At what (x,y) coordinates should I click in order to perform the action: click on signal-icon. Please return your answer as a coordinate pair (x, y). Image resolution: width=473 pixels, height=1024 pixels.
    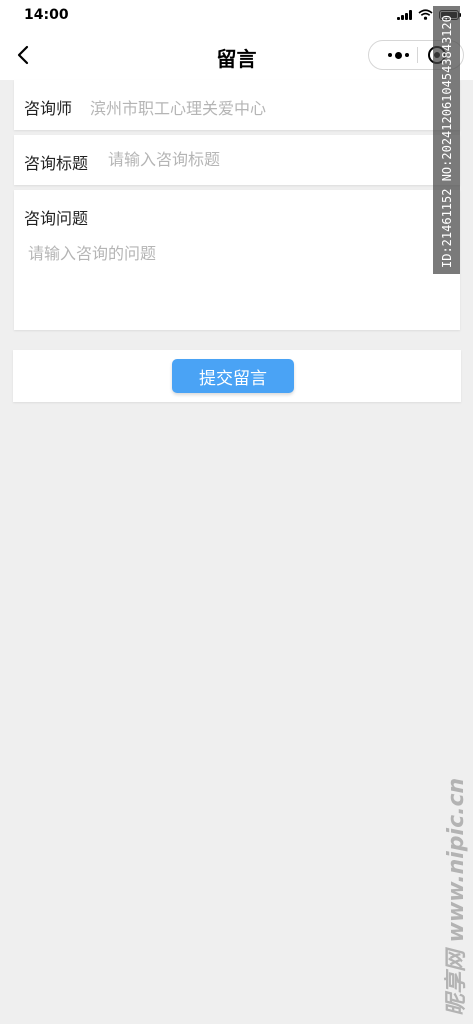
    Looking at the image, I should click on (404, 14).